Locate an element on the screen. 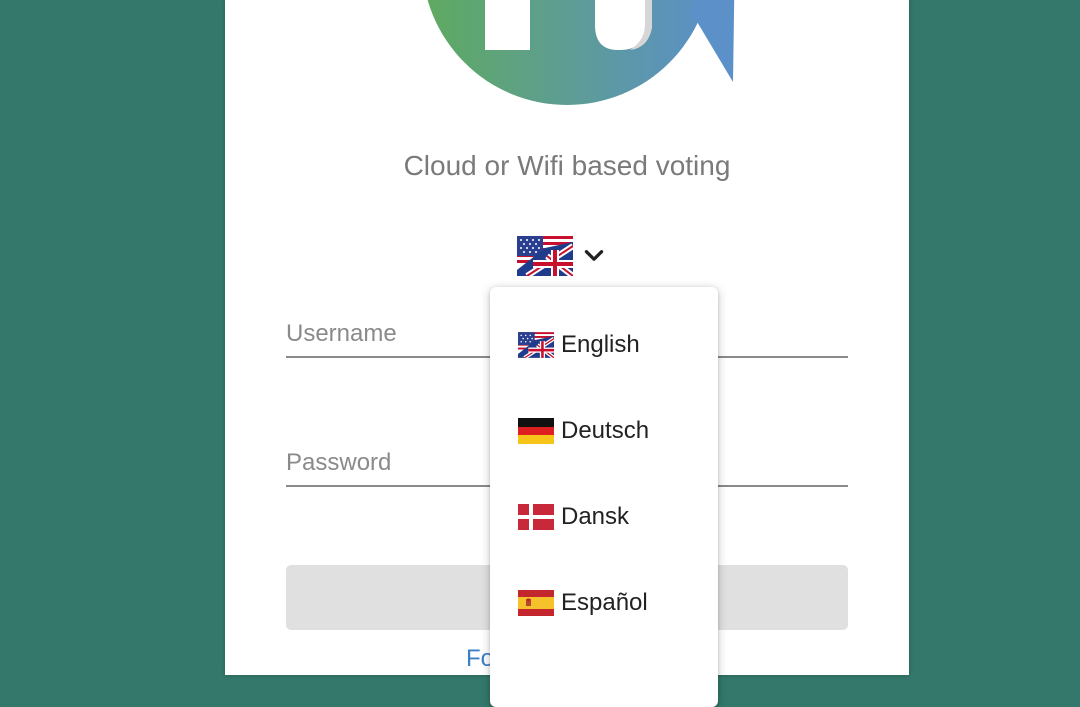 The image size is (1080, 707). language-option-espanol: Español is located at coordinates (604, 603).